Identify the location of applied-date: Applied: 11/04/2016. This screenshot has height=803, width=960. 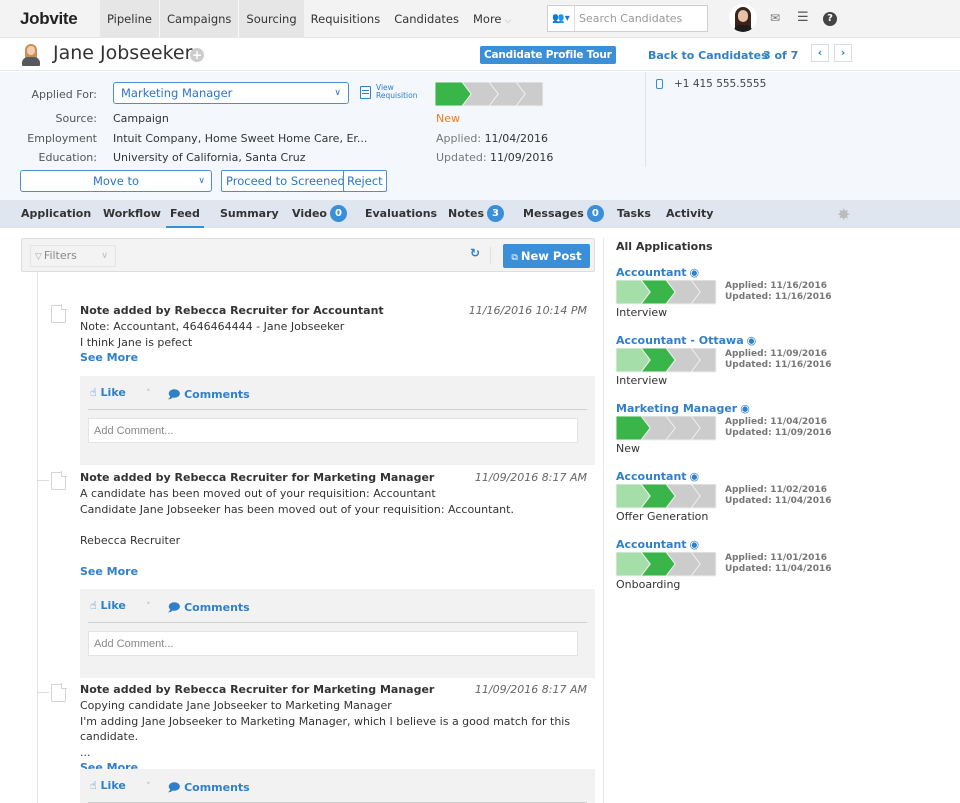
(492, 138).